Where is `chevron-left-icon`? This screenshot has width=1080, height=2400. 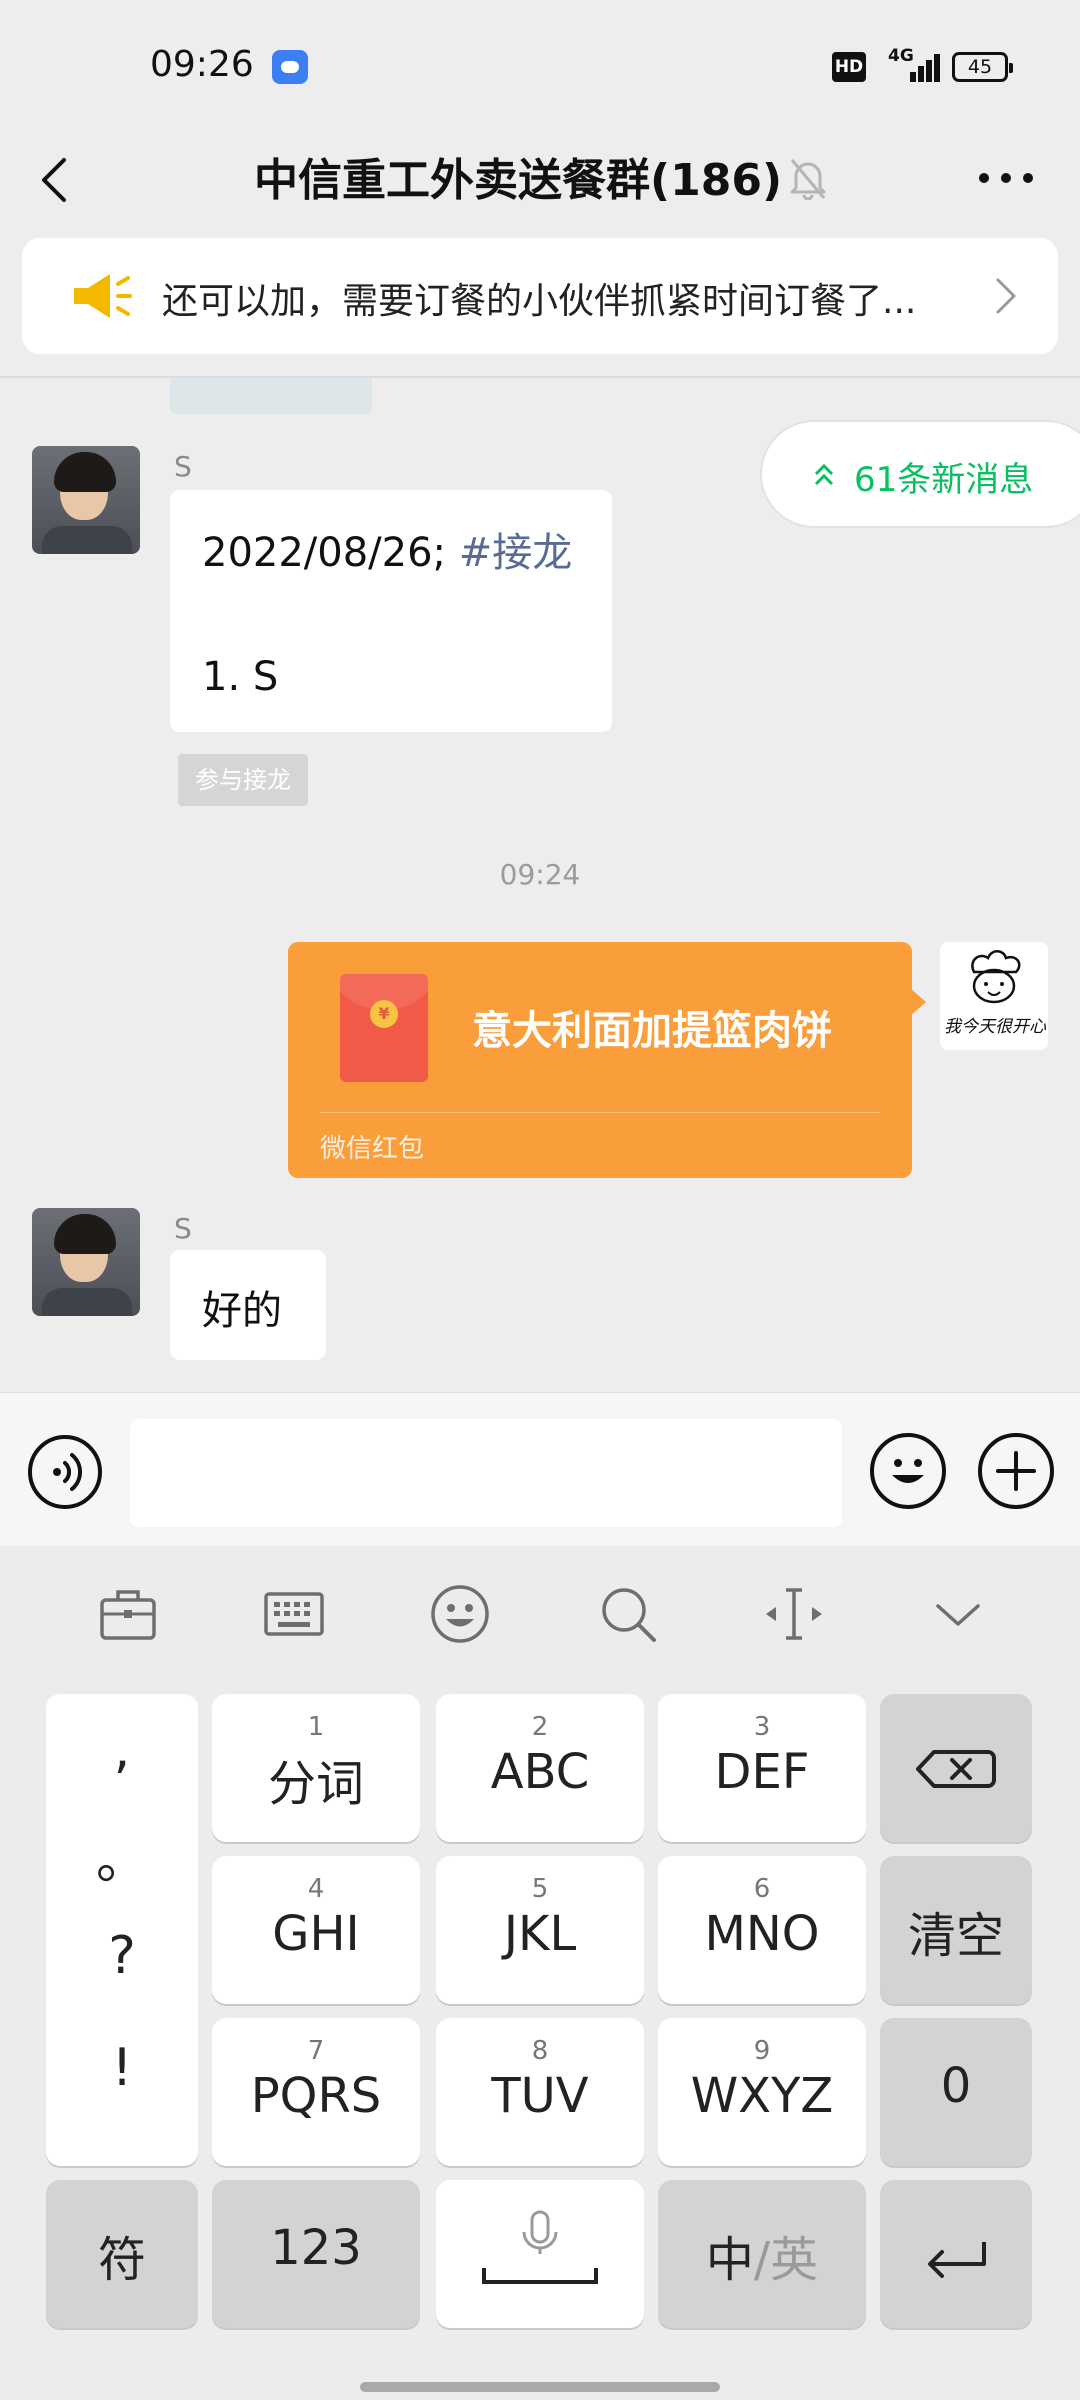 chevron-left-icon is located at coordinates (54, 180).